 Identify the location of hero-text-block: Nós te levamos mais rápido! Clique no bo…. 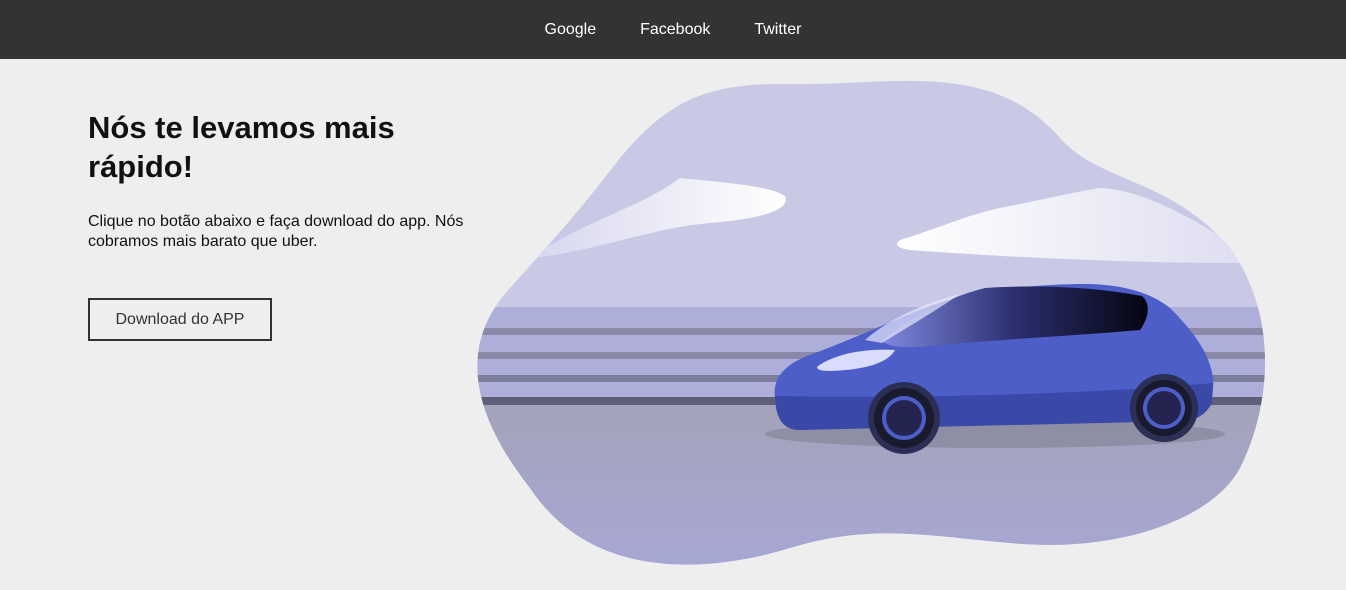
(283, 180).